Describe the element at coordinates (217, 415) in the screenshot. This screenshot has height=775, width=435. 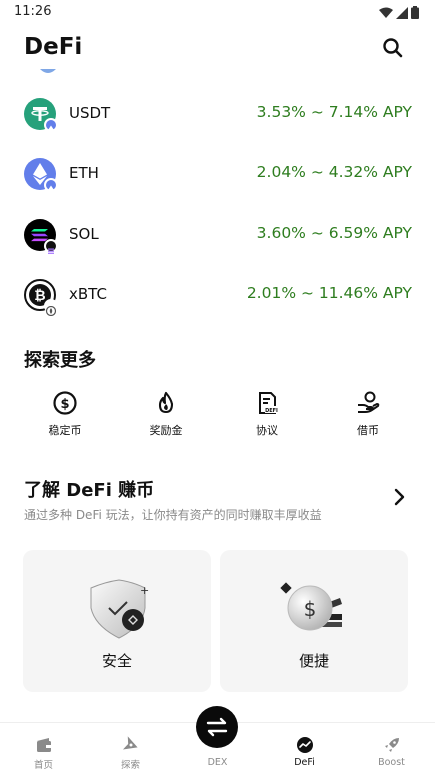
I see `explore-grid: $ 稳定币 奖励金 DEFI 协议 借币` at that location.